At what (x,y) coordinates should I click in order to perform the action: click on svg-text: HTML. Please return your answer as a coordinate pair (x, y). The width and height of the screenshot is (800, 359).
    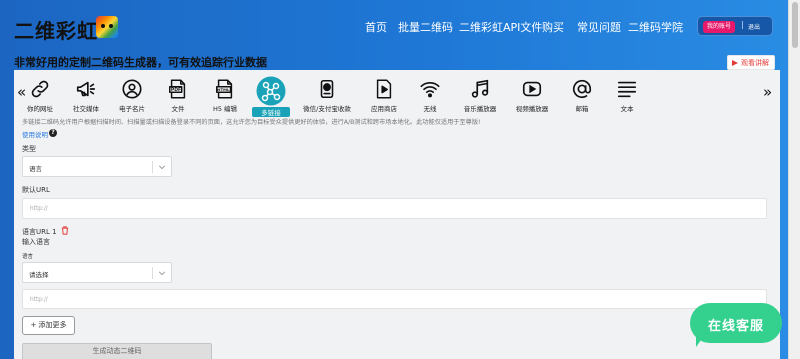
    Looking at the image, I should click on (223, 89).